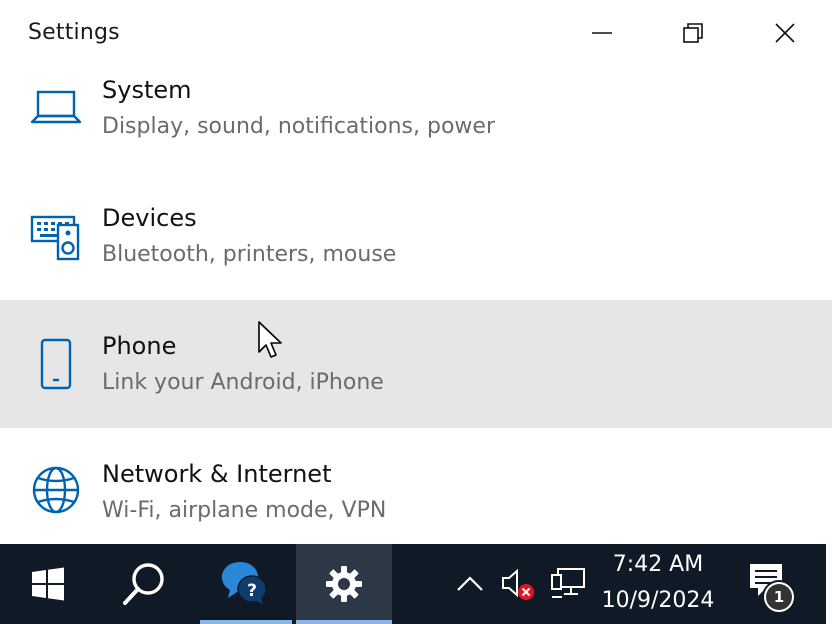  Describe the element at coordinates (602, 33) in the screenshot. I see `minimize-icon` at that location.